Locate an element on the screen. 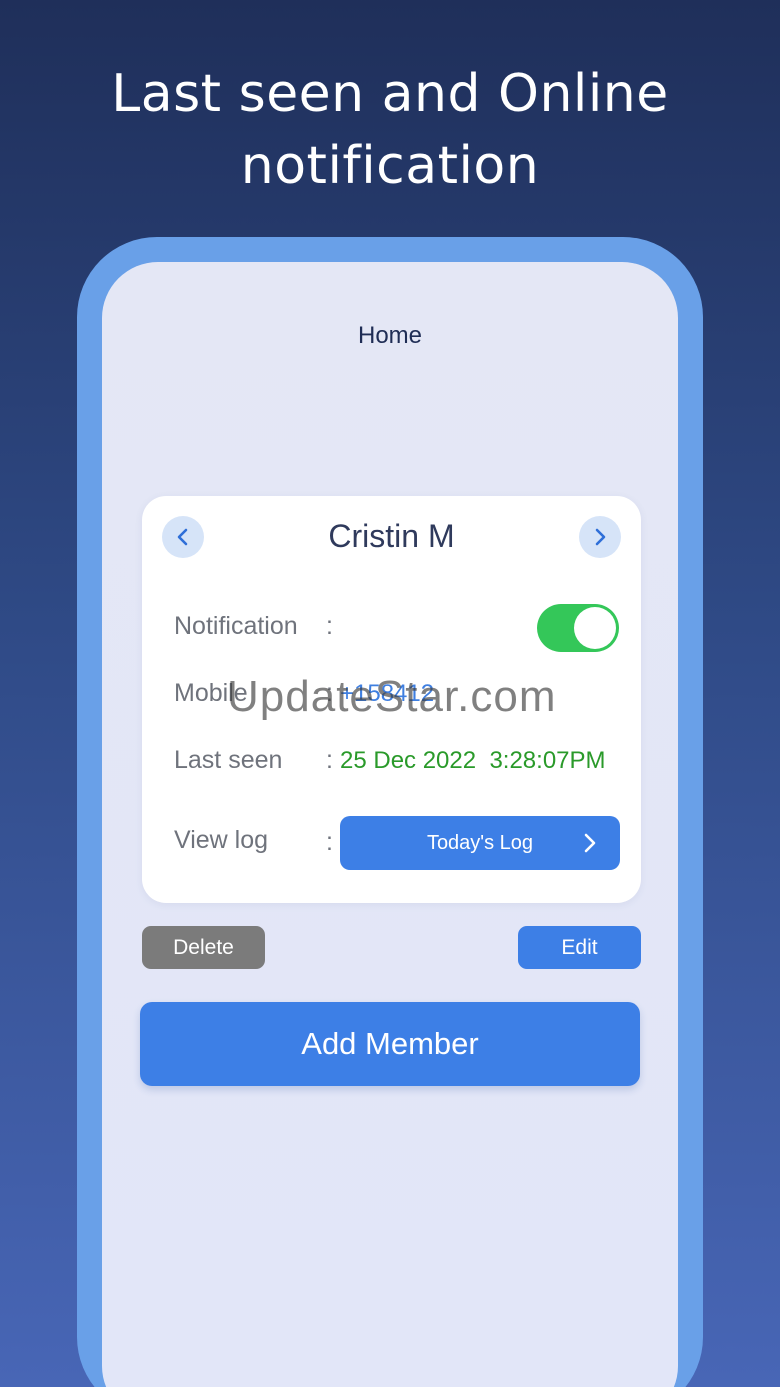  notification-label: Notification is located at coordinates (236, 626).